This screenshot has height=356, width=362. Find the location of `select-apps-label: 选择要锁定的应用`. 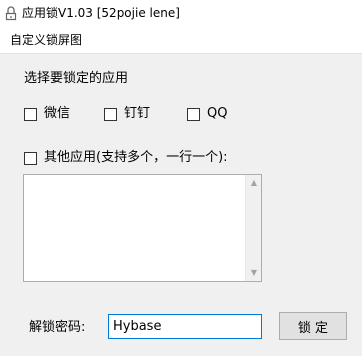

select-apps-label: 选择要锁定的应用 is located at coordinates (76, 78).